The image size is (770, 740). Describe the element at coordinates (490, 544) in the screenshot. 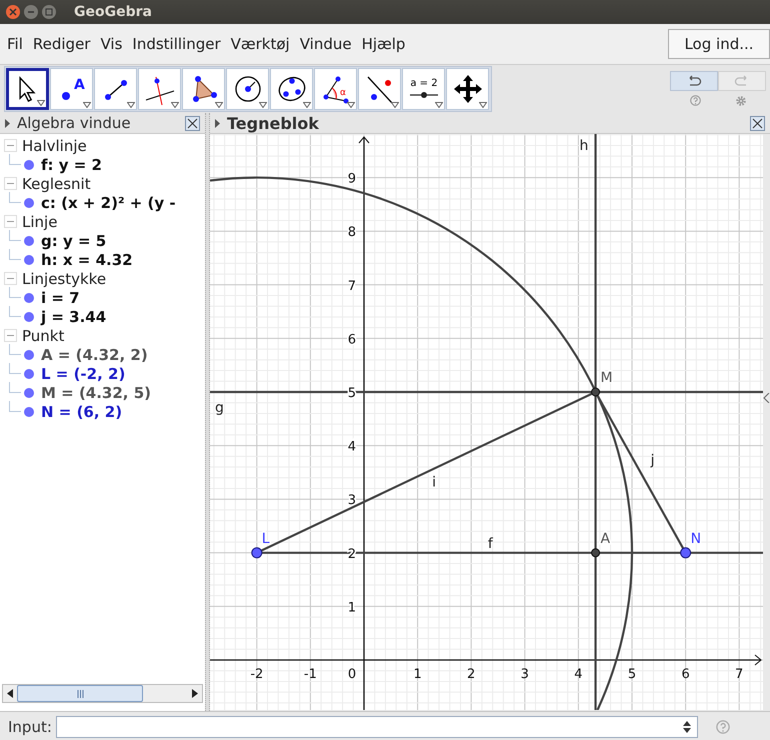

I see `ray-label: f` at that location.